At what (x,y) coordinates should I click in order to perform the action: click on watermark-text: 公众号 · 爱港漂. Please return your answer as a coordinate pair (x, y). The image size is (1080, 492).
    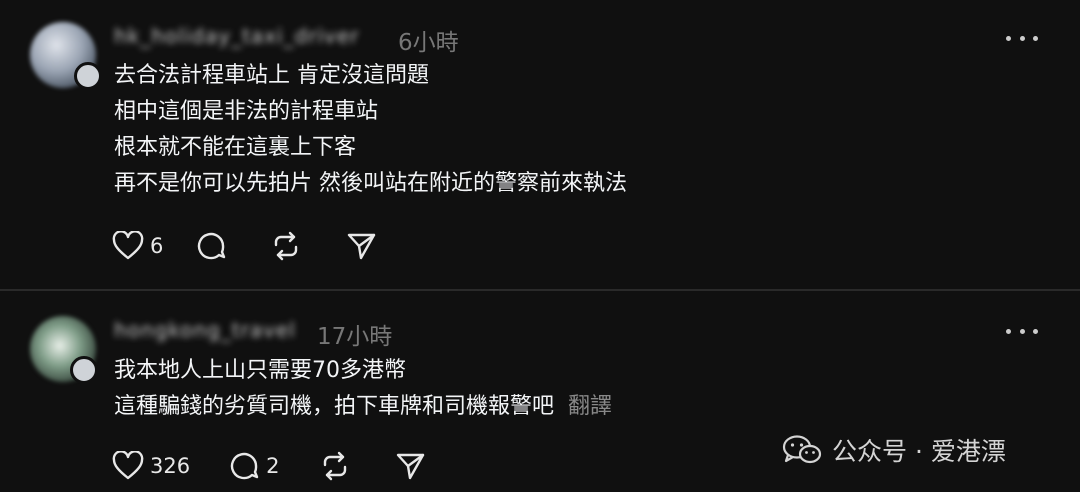
    Looking at the image, I should click on (919, 451).